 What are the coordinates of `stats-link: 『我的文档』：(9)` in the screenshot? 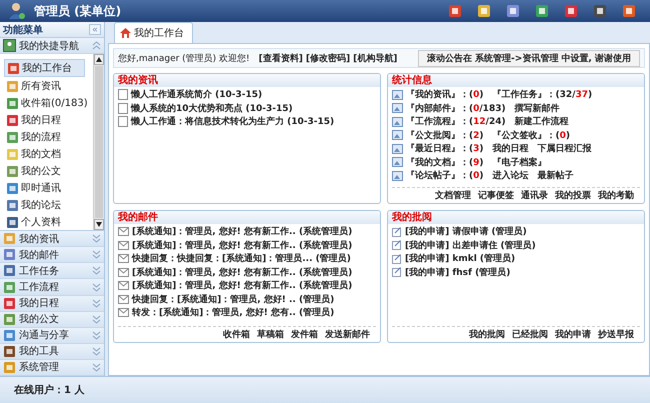 It's located at (445, 162).